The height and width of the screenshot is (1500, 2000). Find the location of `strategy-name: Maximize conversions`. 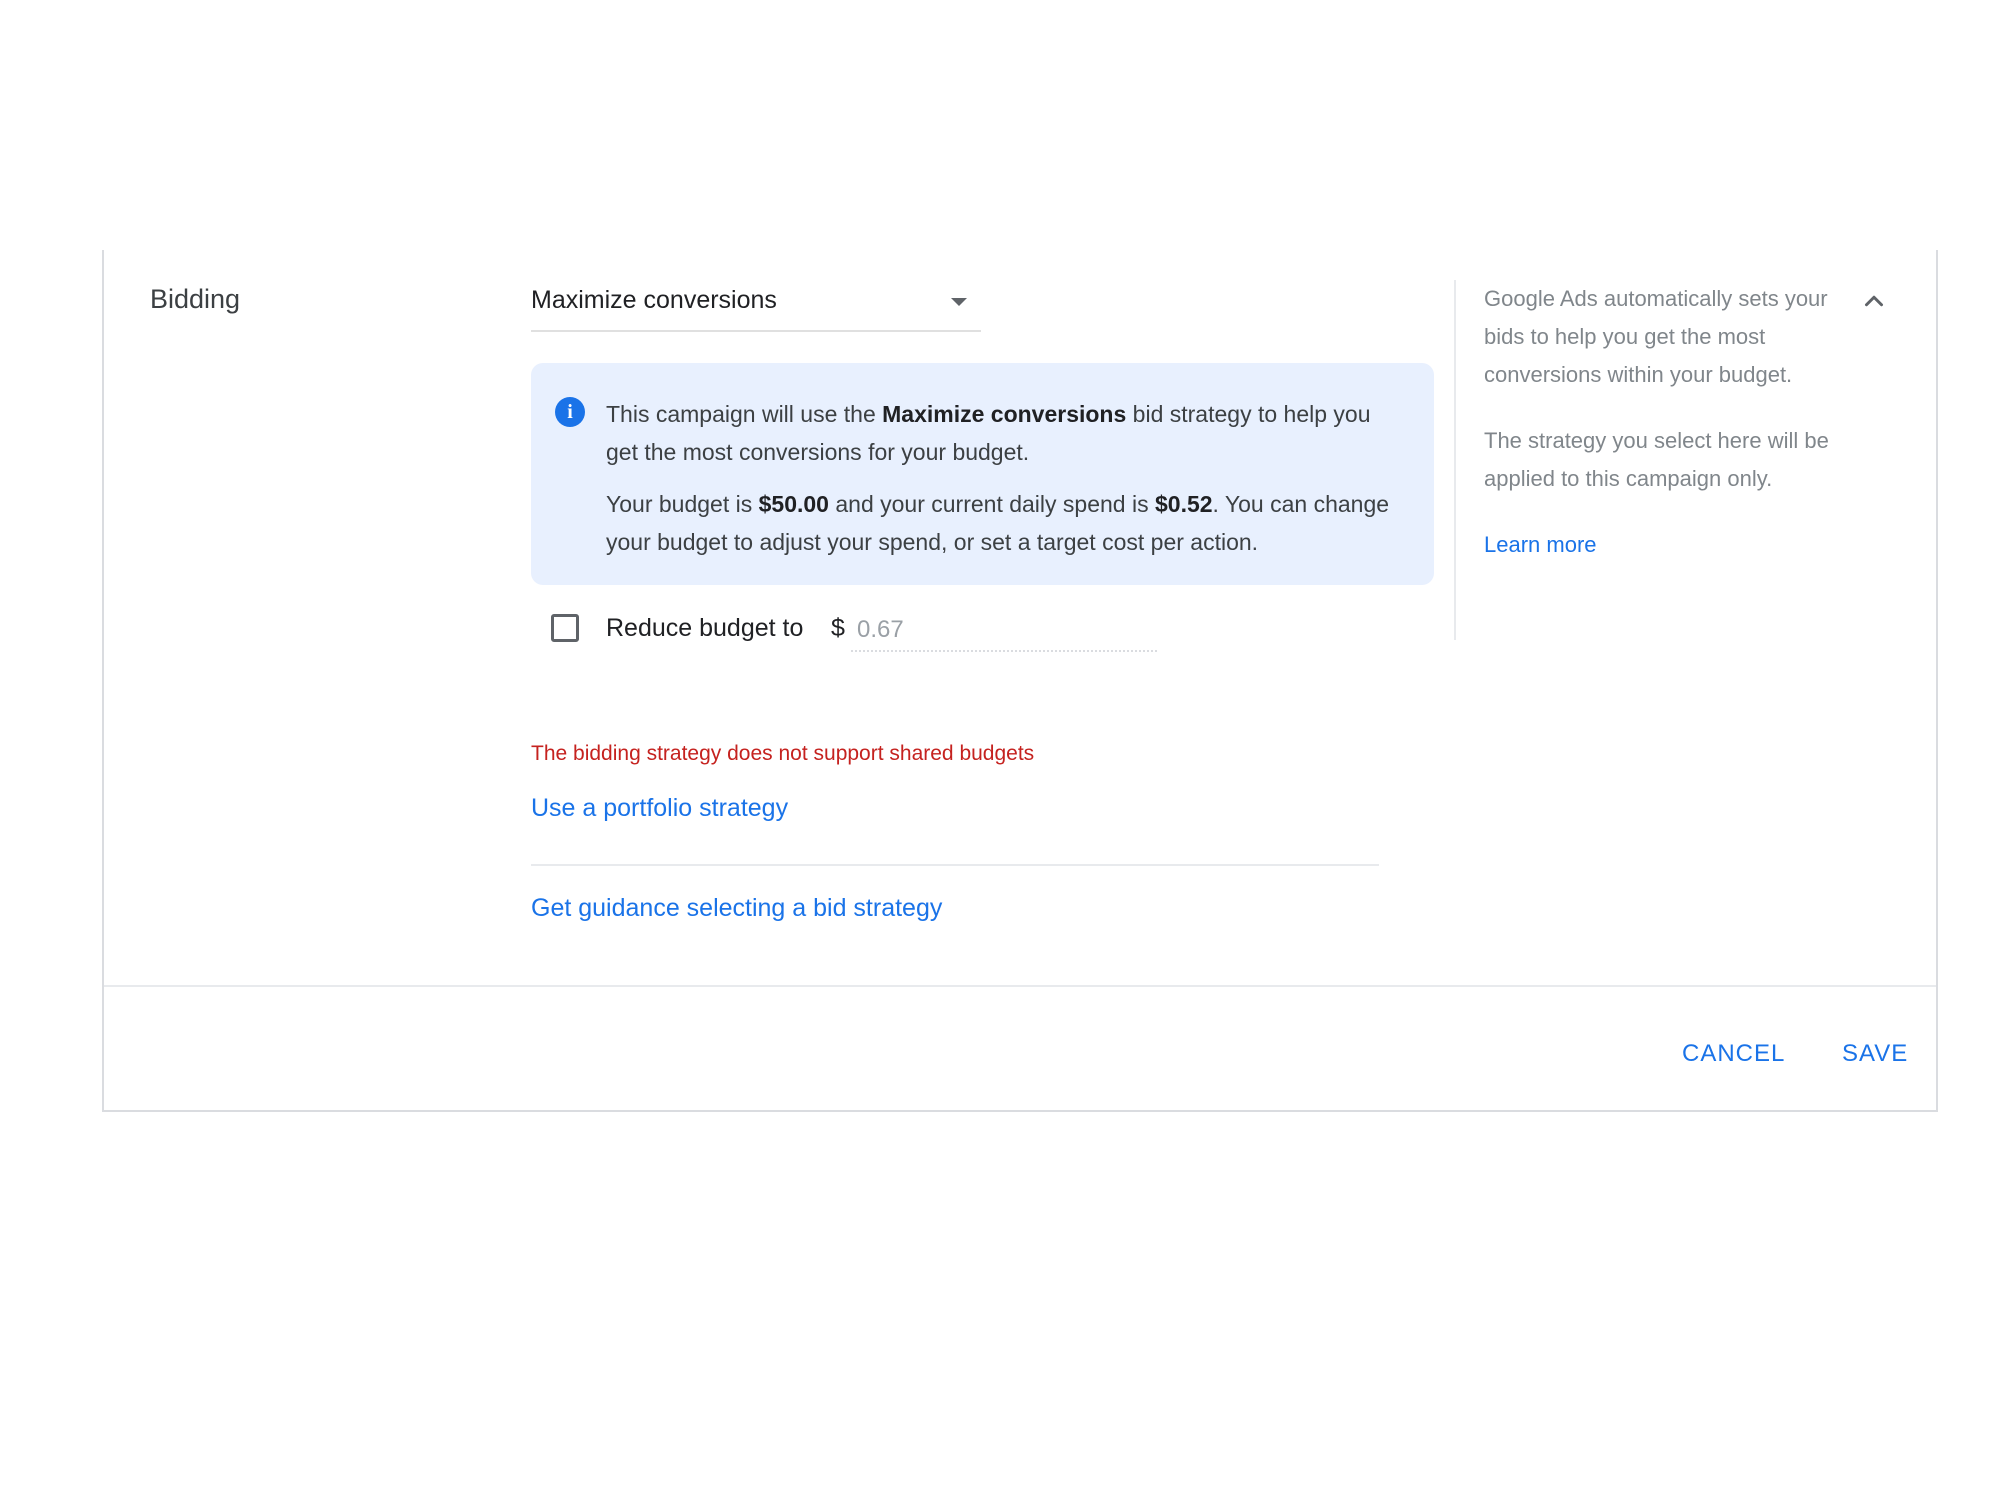

strategy-name: Maximize conversions is located at coordinates (1004, 414).